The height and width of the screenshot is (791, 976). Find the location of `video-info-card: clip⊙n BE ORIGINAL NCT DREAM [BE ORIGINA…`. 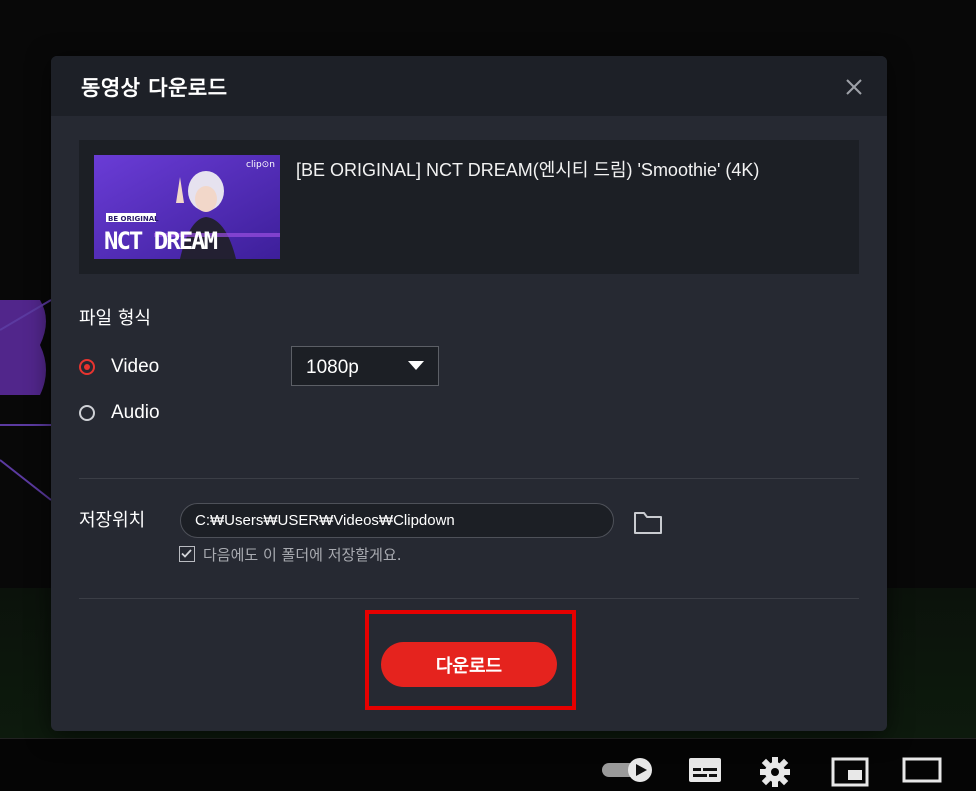

video-info-card: clip⊙n BE ORIGINAL NCT DREAM [BE ORIGINA… is located at coordinates (469, 207).